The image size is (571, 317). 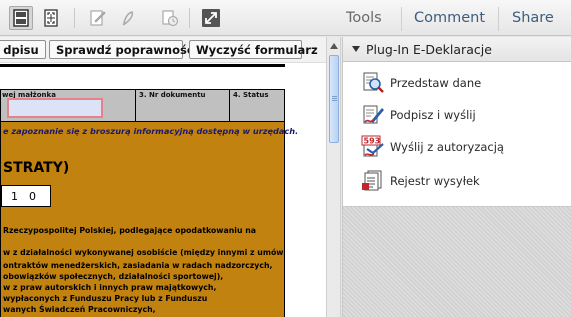 I want to click on authorized-send-icon: 593, so click(x=373, y=147).